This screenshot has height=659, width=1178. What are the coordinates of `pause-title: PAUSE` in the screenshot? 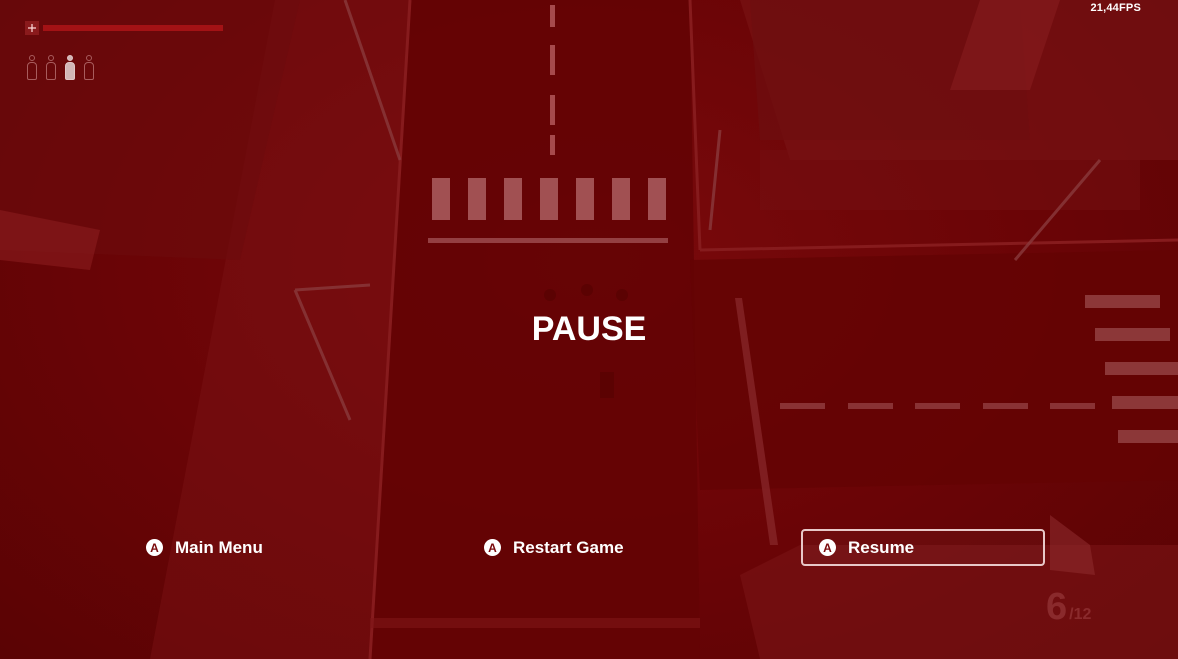 It's located at (589, 329).